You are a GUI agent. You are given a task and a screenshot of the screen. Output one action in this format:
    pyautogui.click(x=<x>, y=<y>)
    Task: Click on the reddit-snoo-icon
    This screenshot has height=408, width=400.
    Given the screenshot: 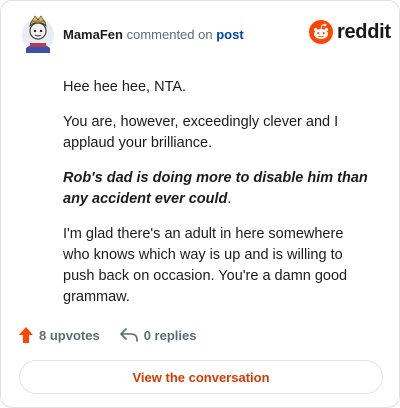 What is the action you would take?
    pyautogui.click(x=321, y=32)
    